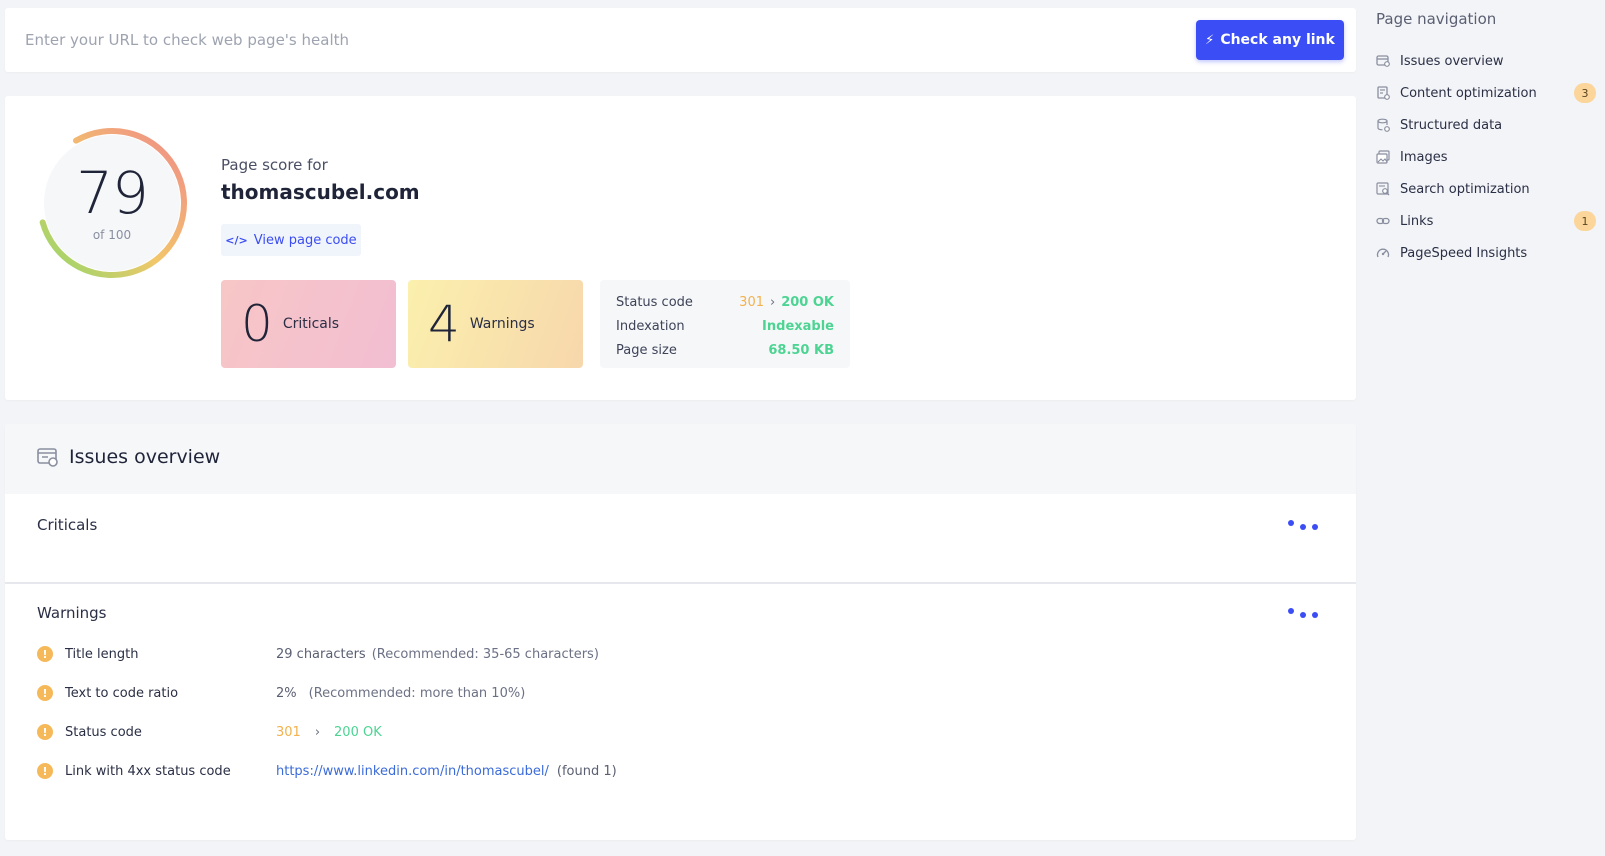 The image size is (1605, 856). Describe the element at coordinates (320, 192) in the screenshot. I see `page-domain: thomascubel.com` at that location.